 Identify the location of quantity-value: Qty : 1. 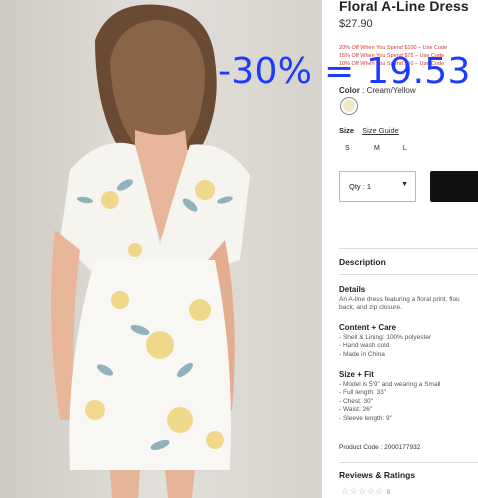
(360, 186).